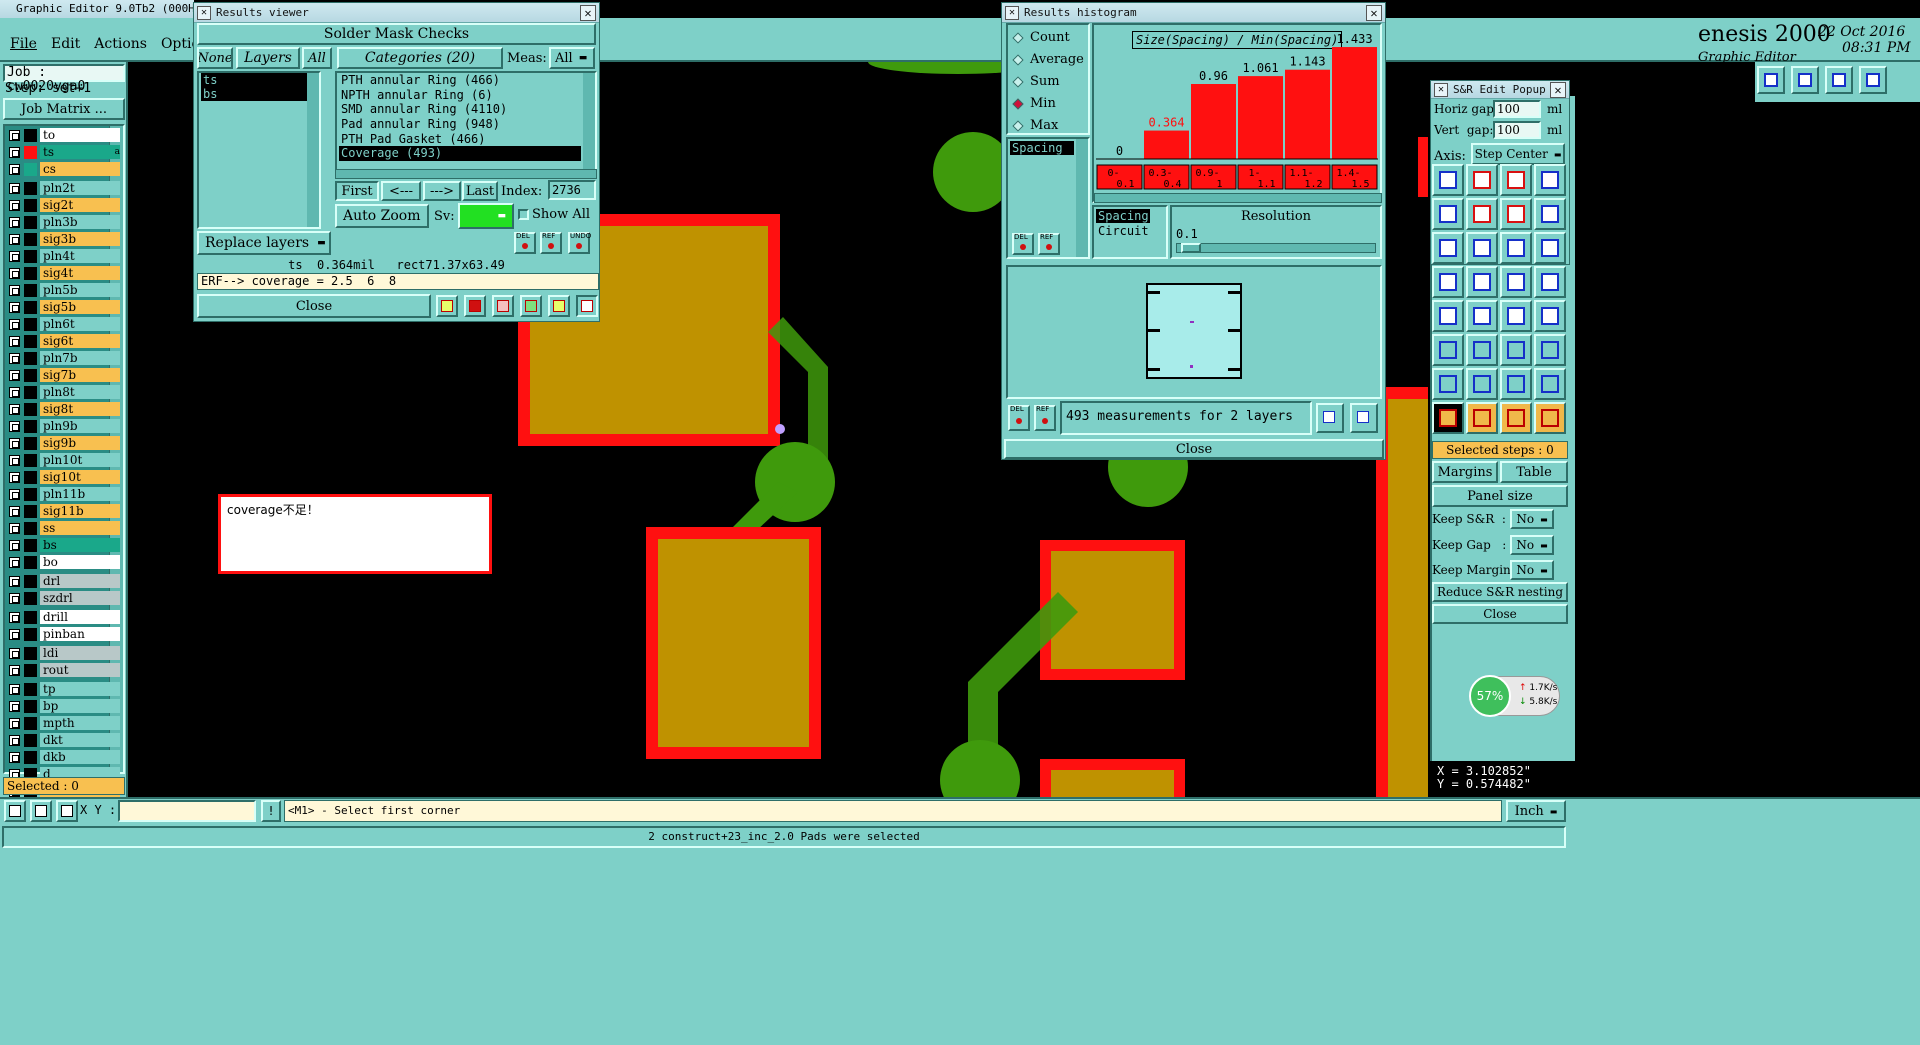 This screenshot has height=1045, width=1920. Describe the element at coordinates (589, 121) in the screenshot. I see `categories-scroll` at that location.